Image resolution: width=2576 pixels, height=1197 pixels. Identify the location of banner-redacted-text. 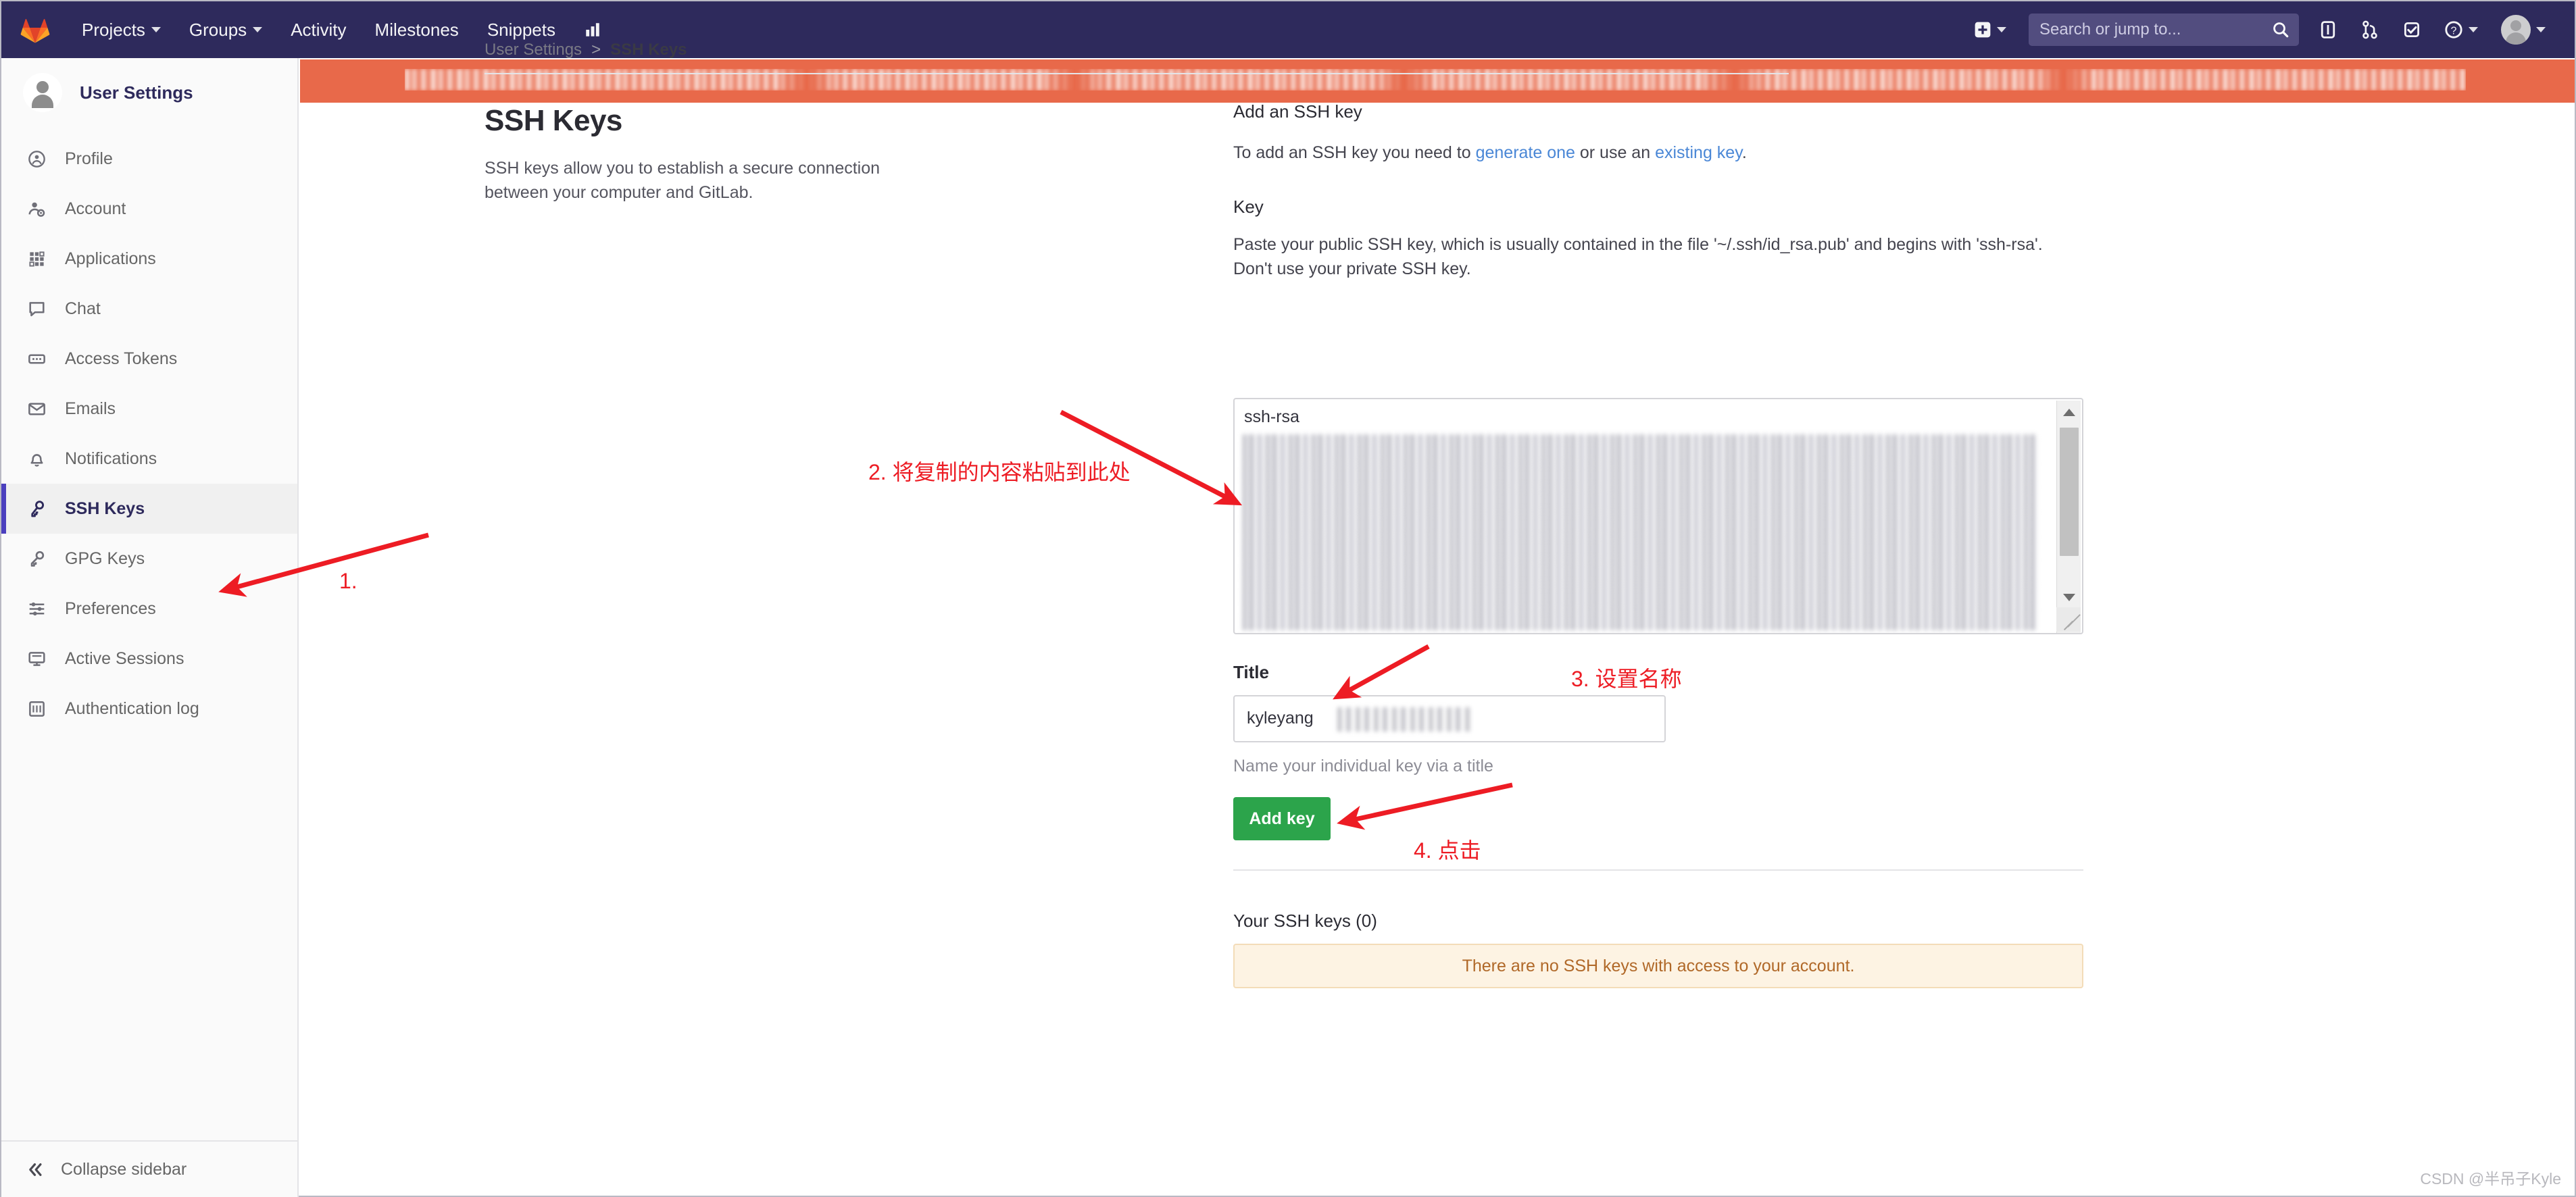
(1436, 80).